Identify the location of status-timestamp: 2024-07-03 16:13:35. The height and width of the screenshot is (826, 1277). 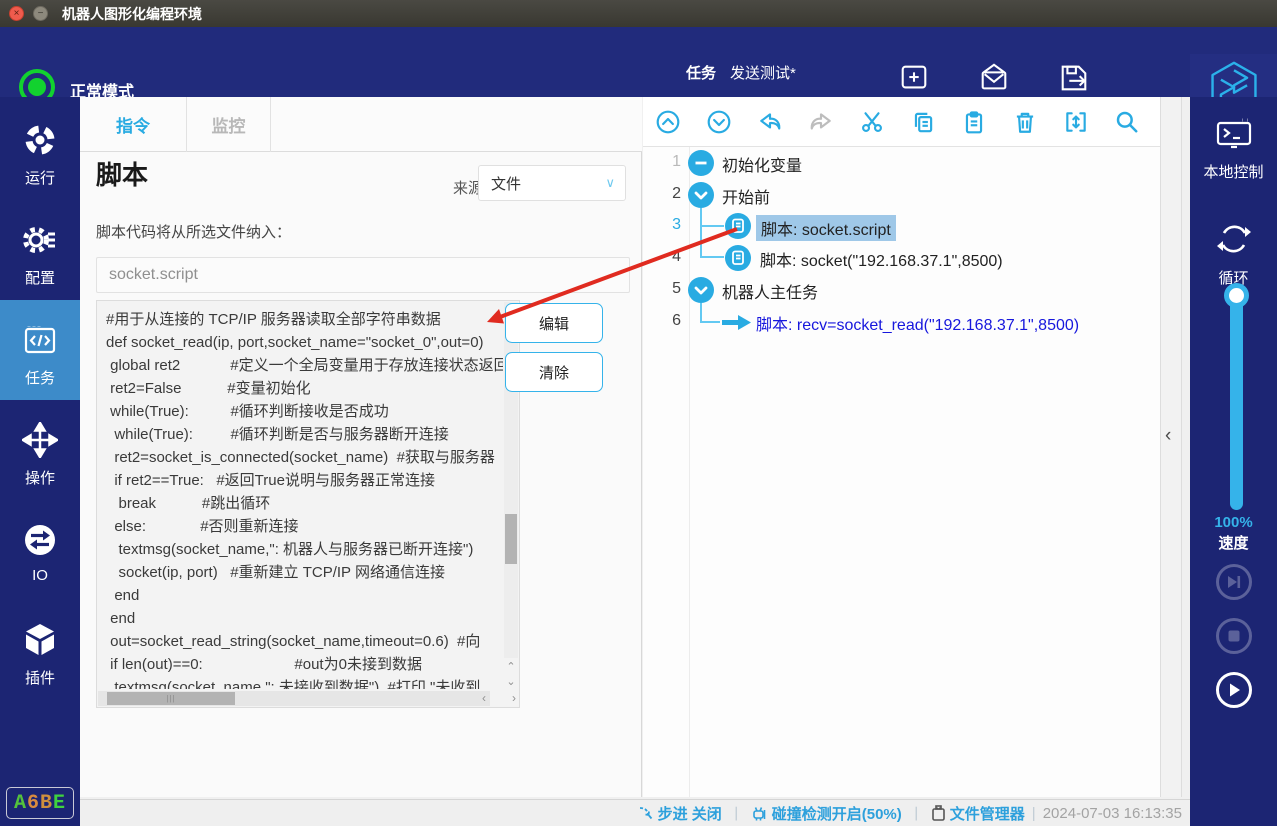
(1112, 813).